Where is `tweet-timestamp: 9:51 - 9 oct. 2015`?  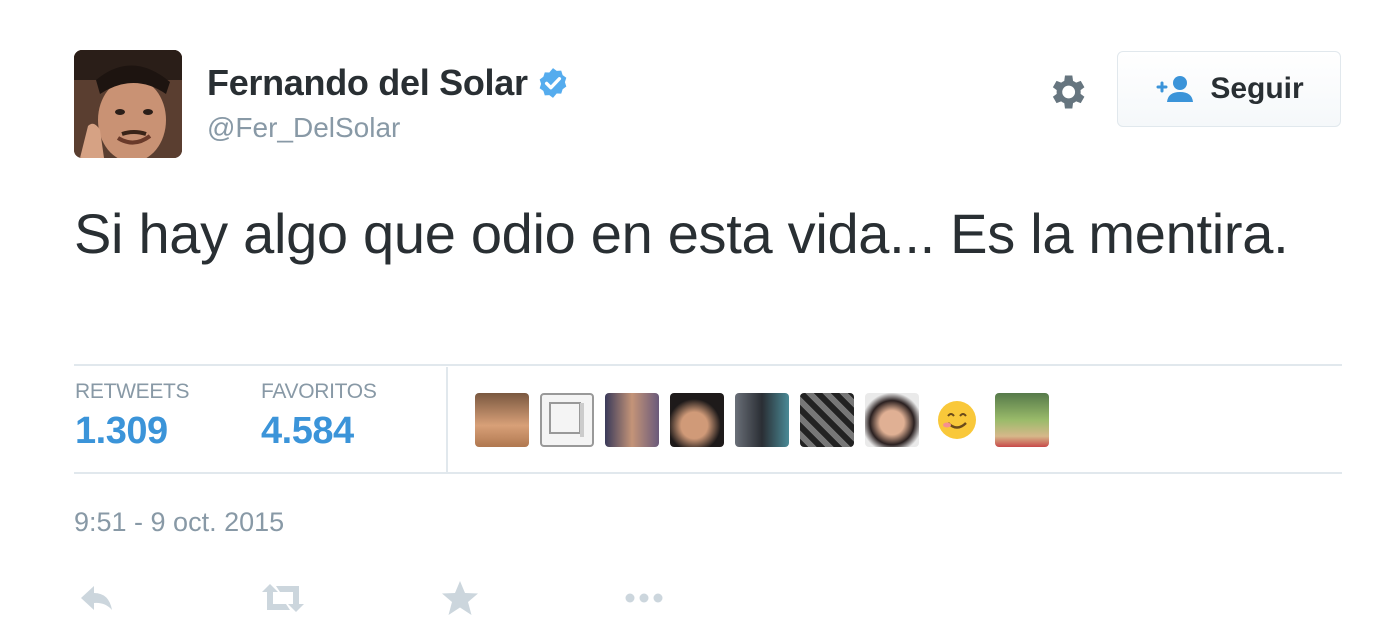
tweet-timestamp: 9:51 - 9 oct. 2015 is located at coordinates (179, 522).